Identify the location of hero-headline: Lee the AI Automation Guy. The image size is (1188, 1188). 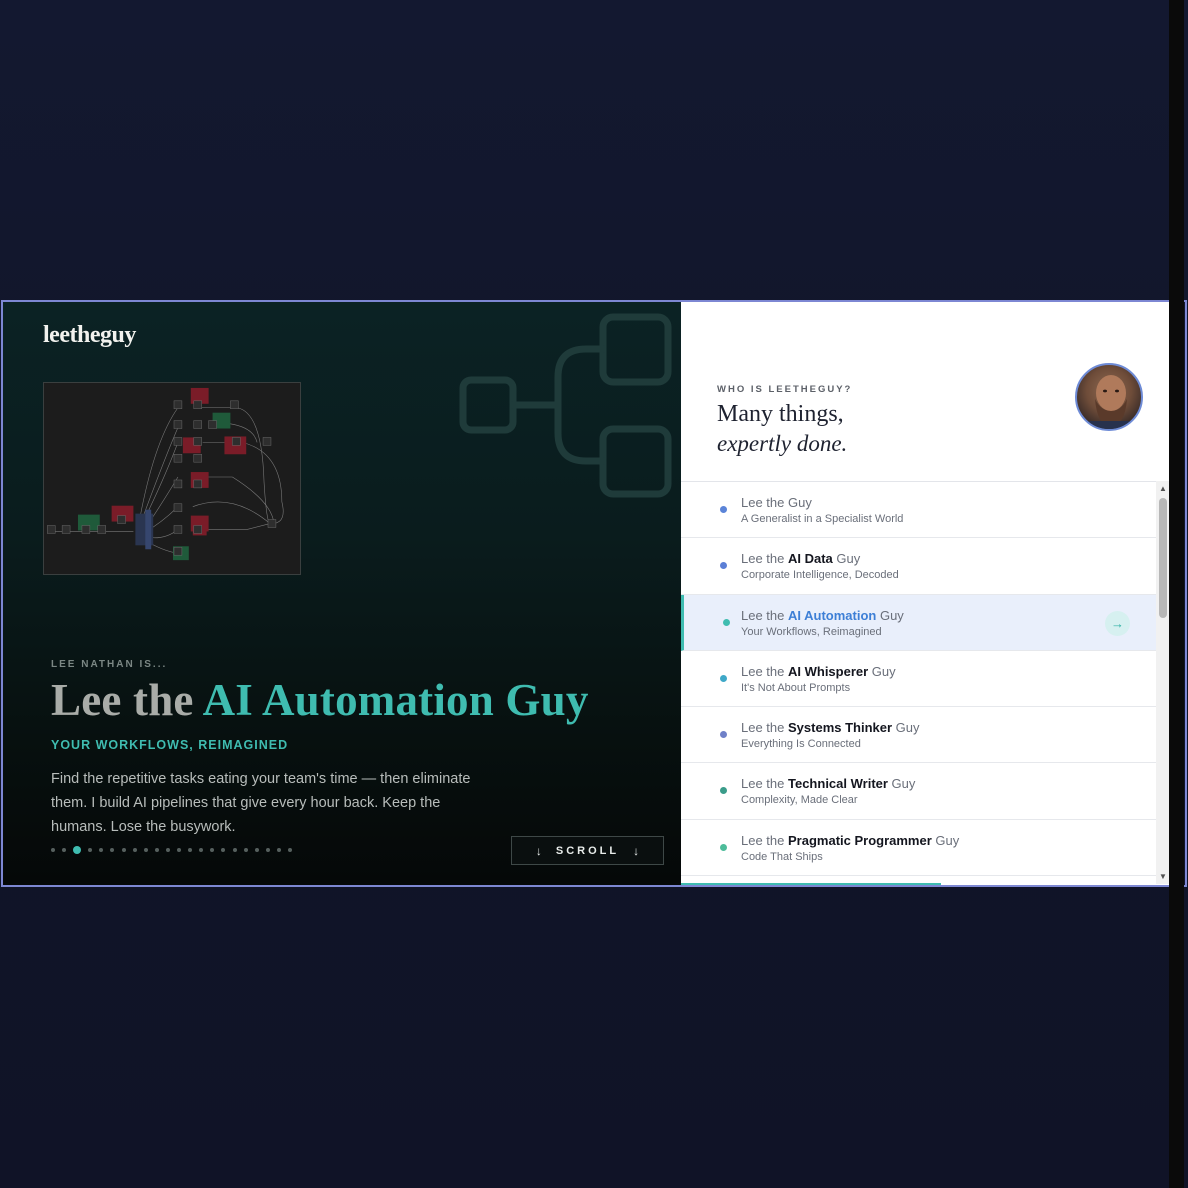
(320, 700).